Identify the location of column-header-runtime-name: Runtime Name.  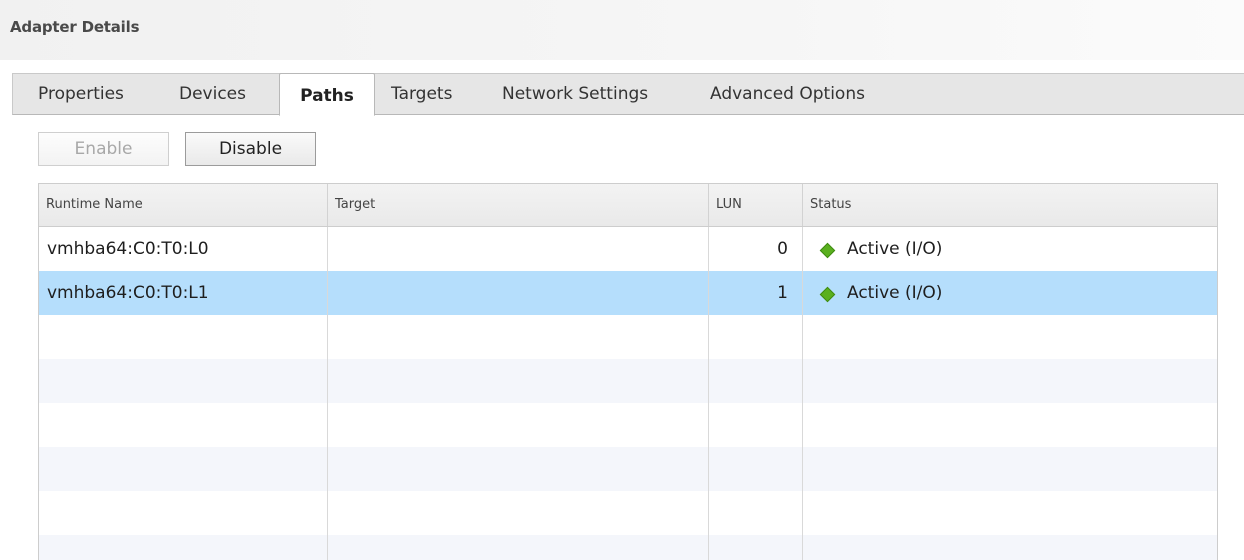
(183, 205).